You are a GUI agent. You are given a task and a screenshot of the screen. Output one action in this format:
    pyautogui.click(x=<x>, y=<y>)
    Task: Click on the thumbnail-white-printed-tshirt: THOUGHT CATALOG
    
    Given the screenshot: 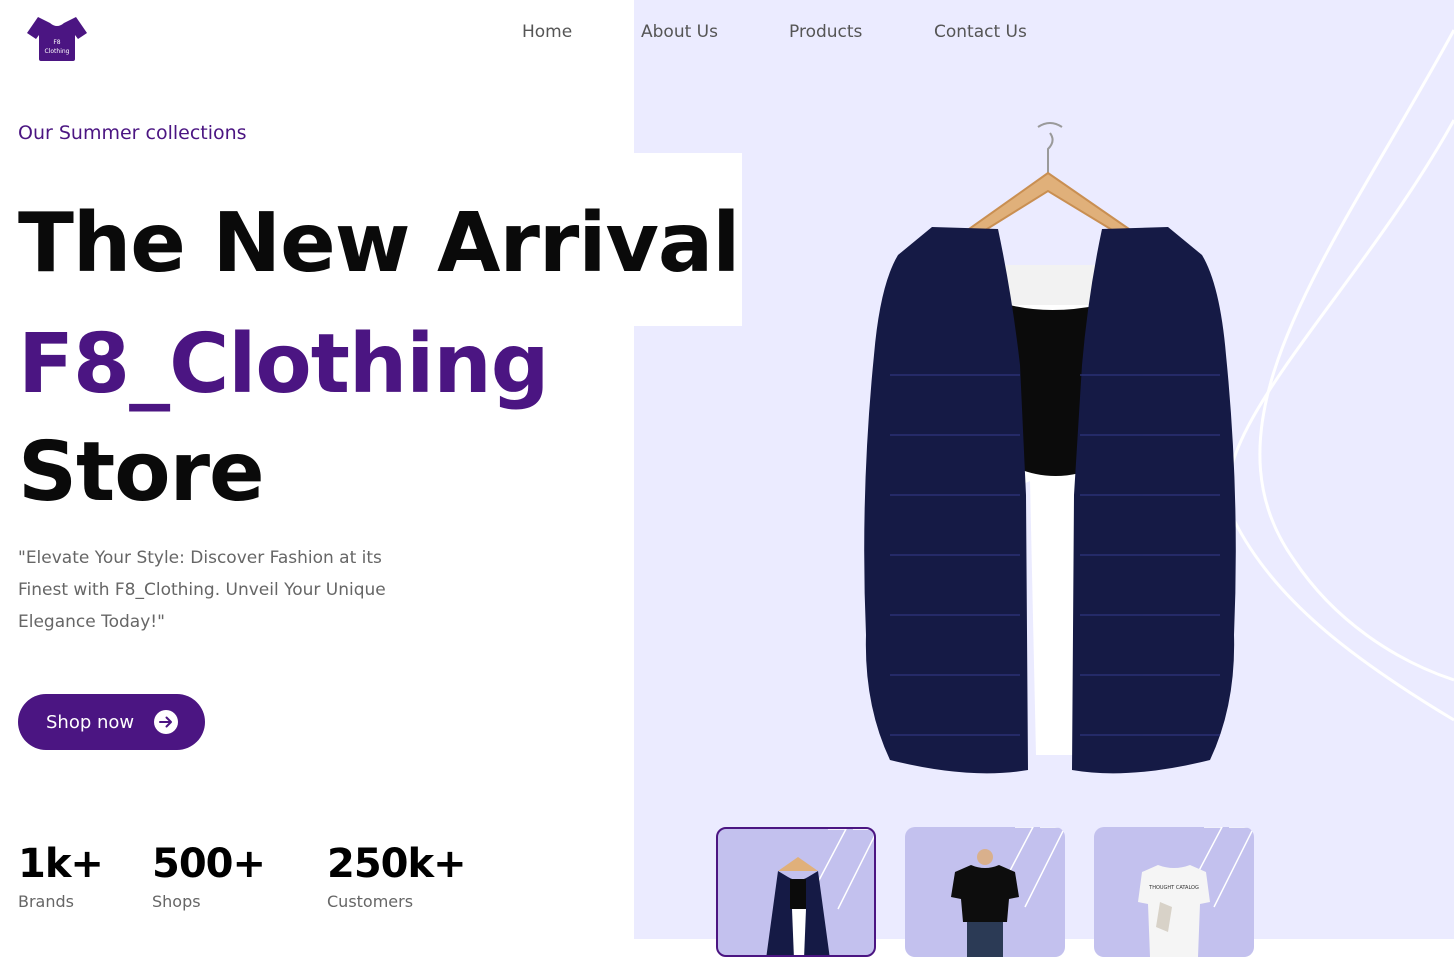 What is the action you would take?
    pyautogui.click(x=1174, y=892)
    